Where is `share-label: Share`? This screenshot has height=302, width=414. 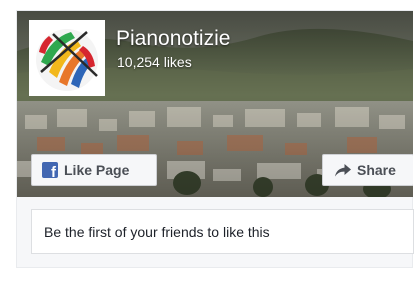
share-label: Share is located at coordinates (376, 170).